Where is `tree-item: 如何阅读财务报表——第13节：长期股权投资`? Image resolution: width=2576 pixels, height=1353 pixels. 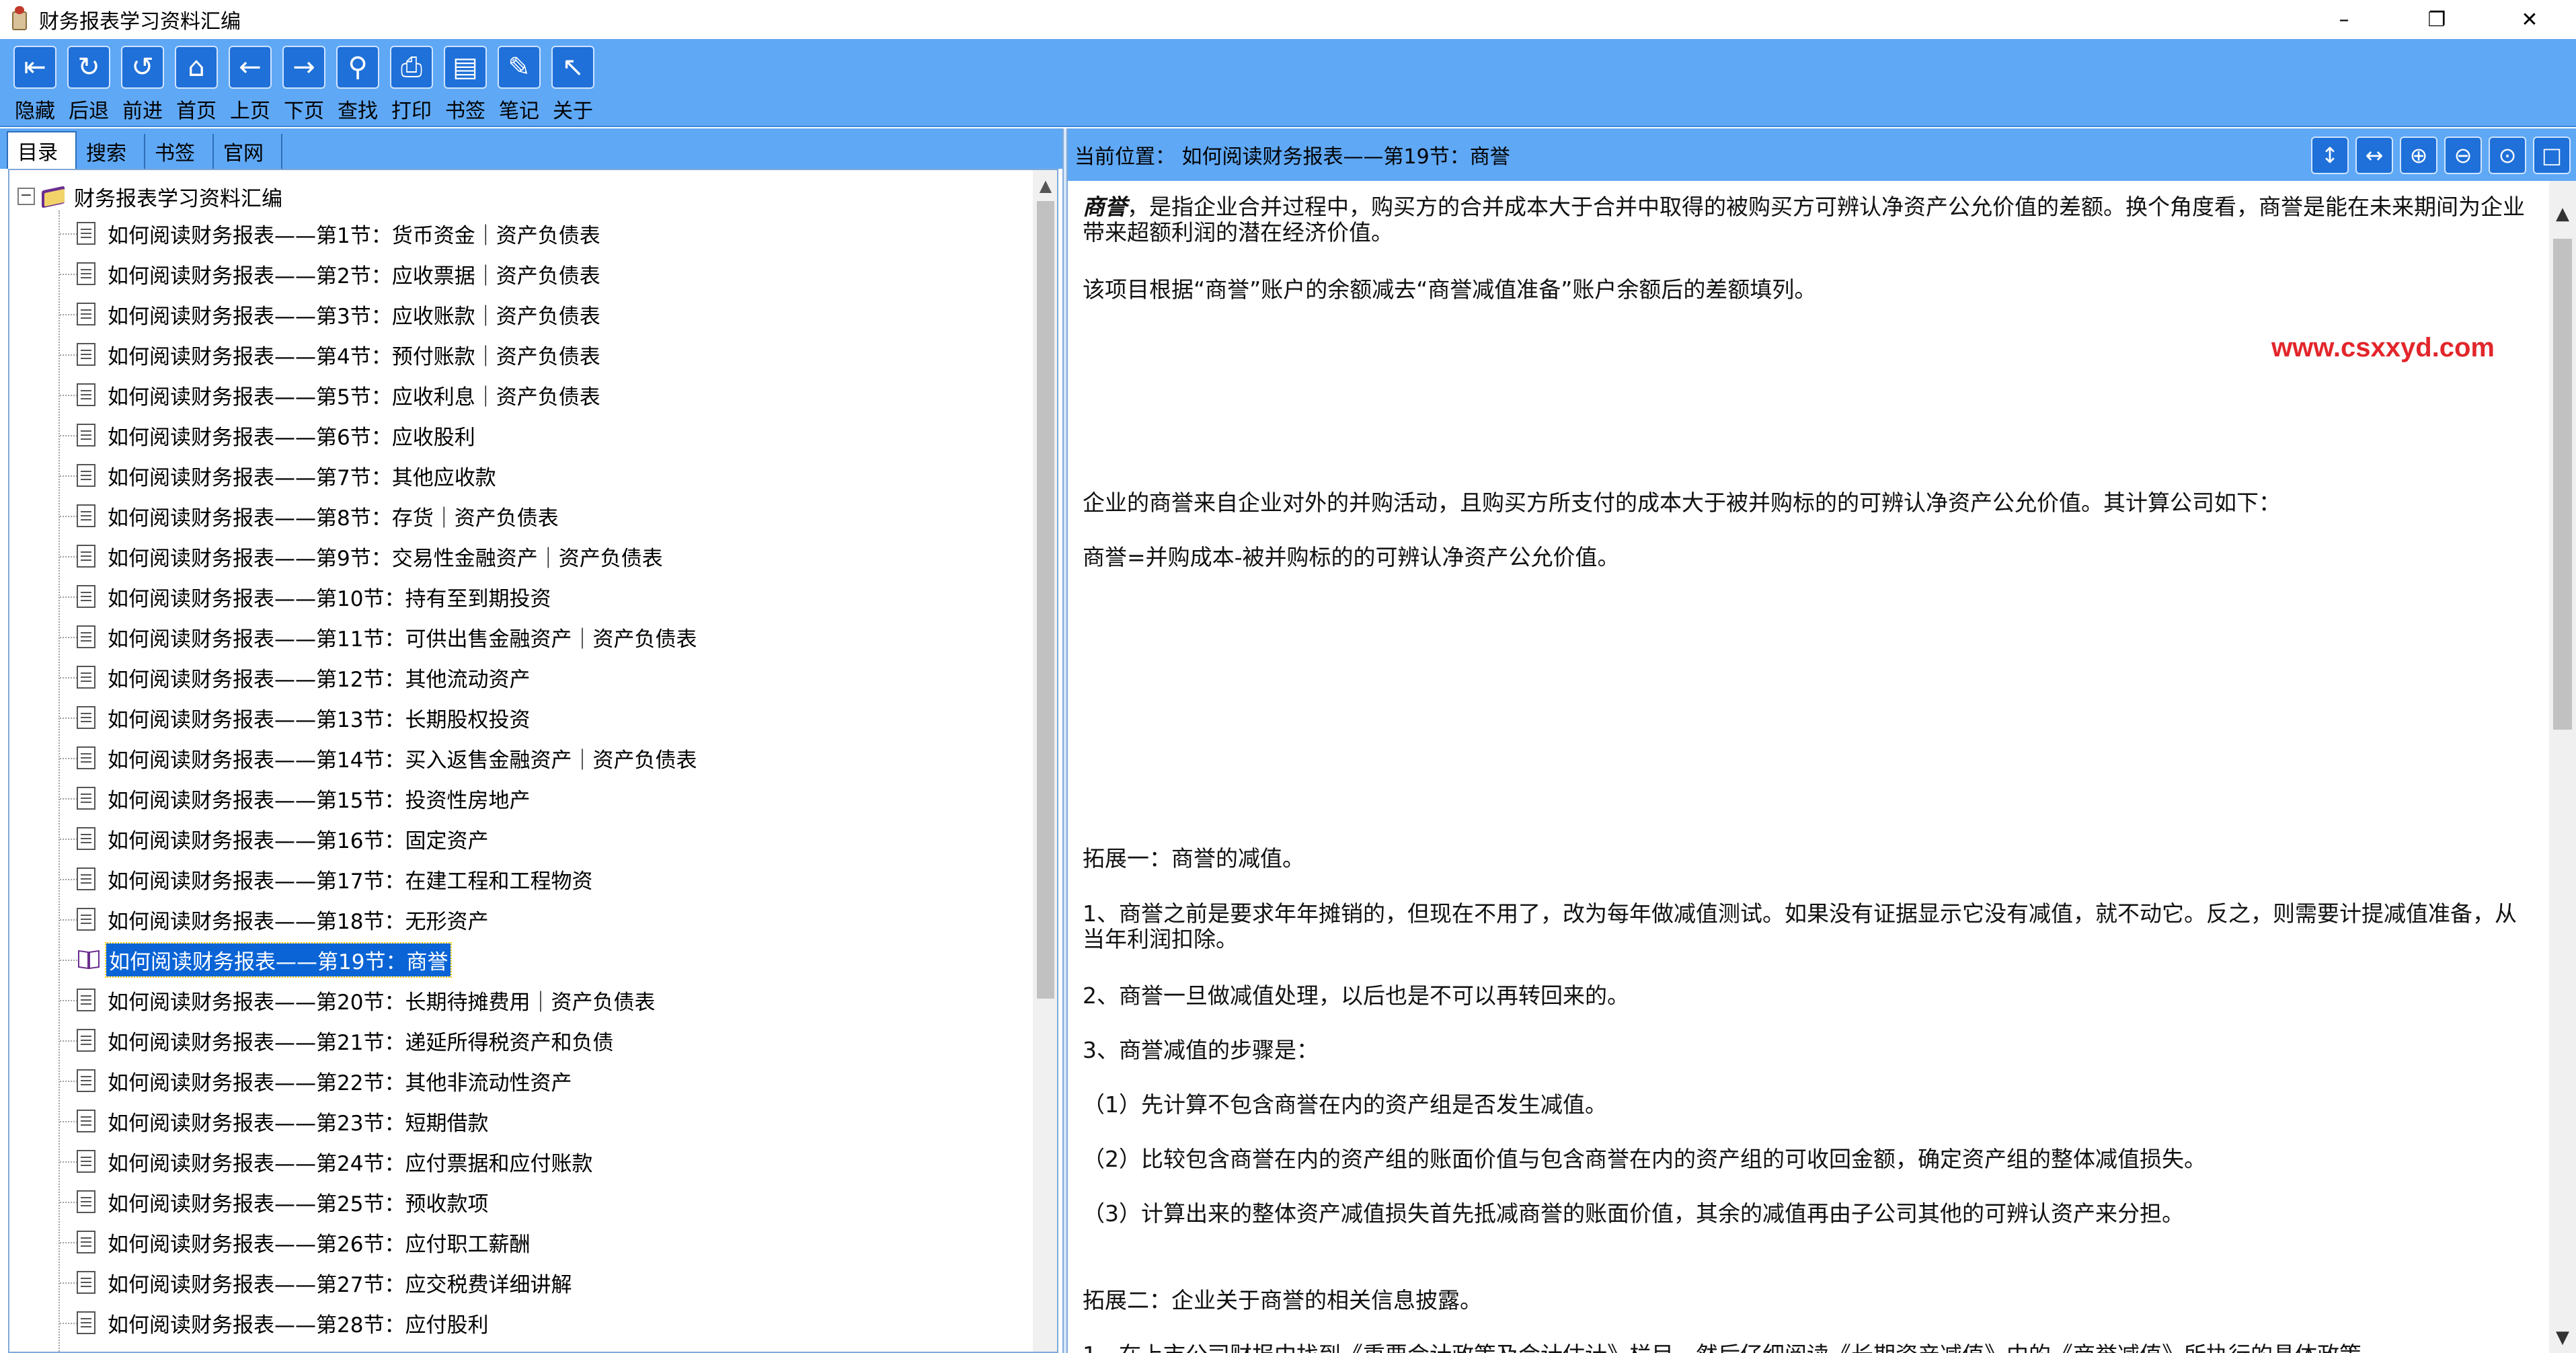 tree-item: 如何阅读财务报表——第13节：长期股权投资 is located at coordinates (513, 717).